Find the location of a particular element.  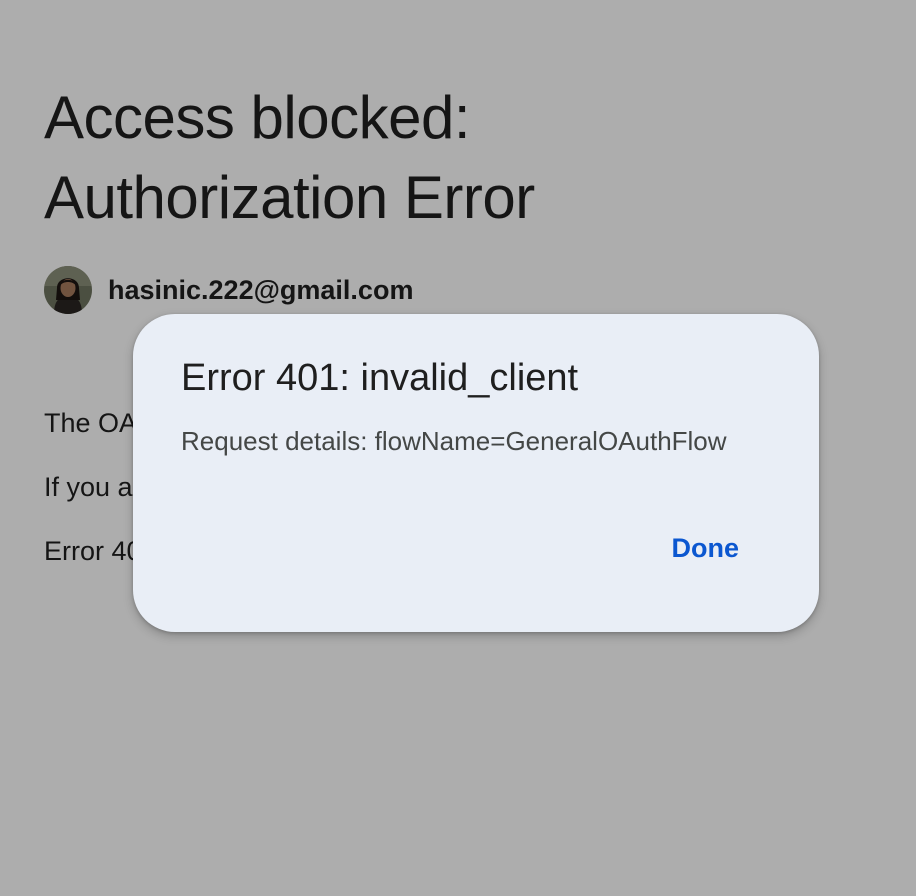

dialog-title: Error 401: invalid_client is located at coordinates (380, 378).